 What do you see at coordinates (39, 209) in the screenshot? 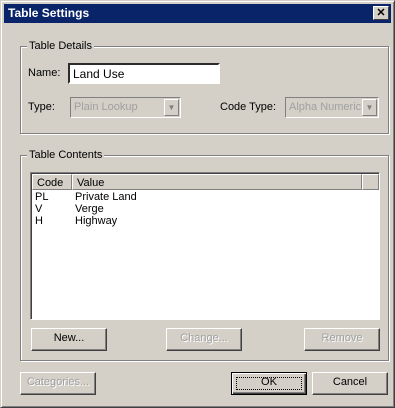
I see `list-item-code: V` at bounding box center [39, 209].